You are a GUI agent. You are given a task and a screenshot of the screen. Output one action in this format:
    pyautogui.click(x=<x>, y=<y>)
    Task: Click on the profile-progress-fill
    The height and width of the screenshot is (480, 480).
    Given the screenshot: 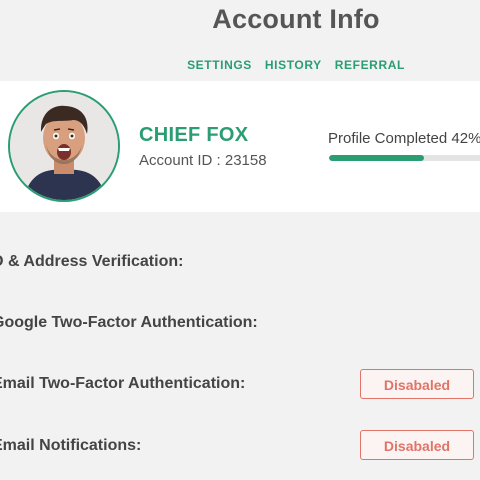 What is the action you would take?
    pyautogui.click(x=376, y=158)
    